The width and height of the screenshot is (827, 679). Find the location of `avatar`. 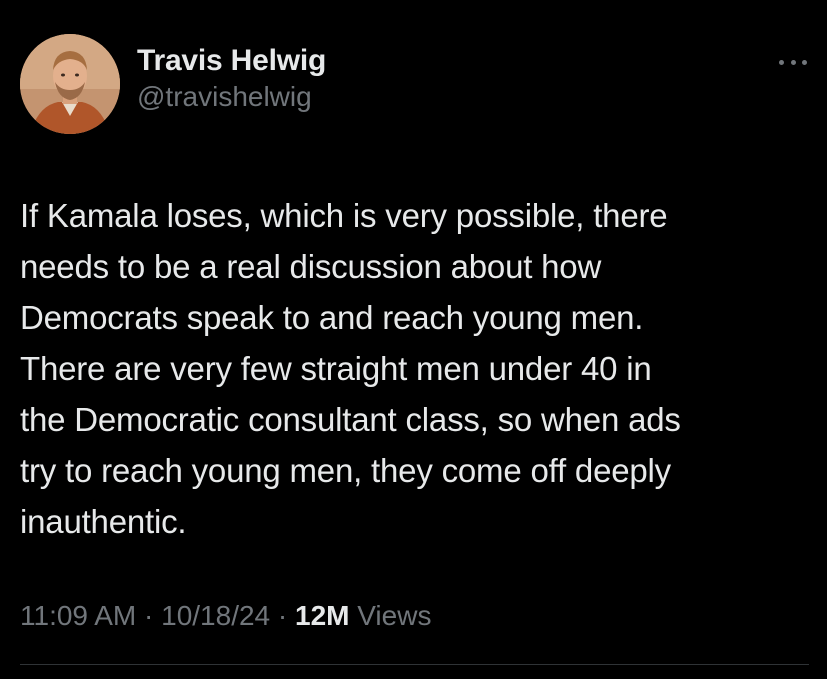

avatar is located at coordinates (70, 84).